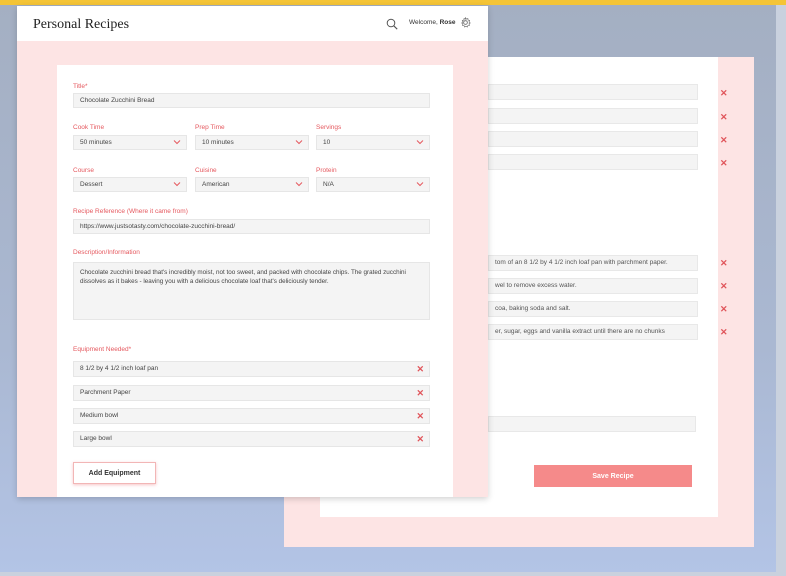 The image size is (786, 576). I want to click on prep-time-value: 10 minutes, so click(218, 142).